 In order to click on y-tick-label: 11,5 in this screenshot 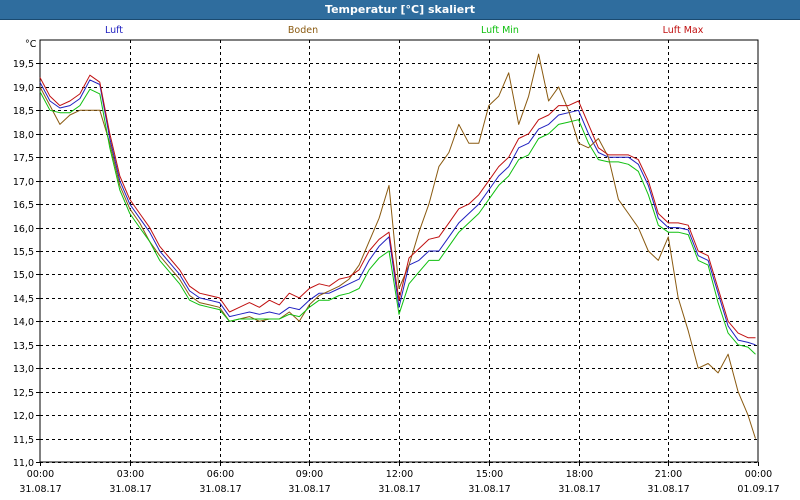, I will do `click(23, 440)`.